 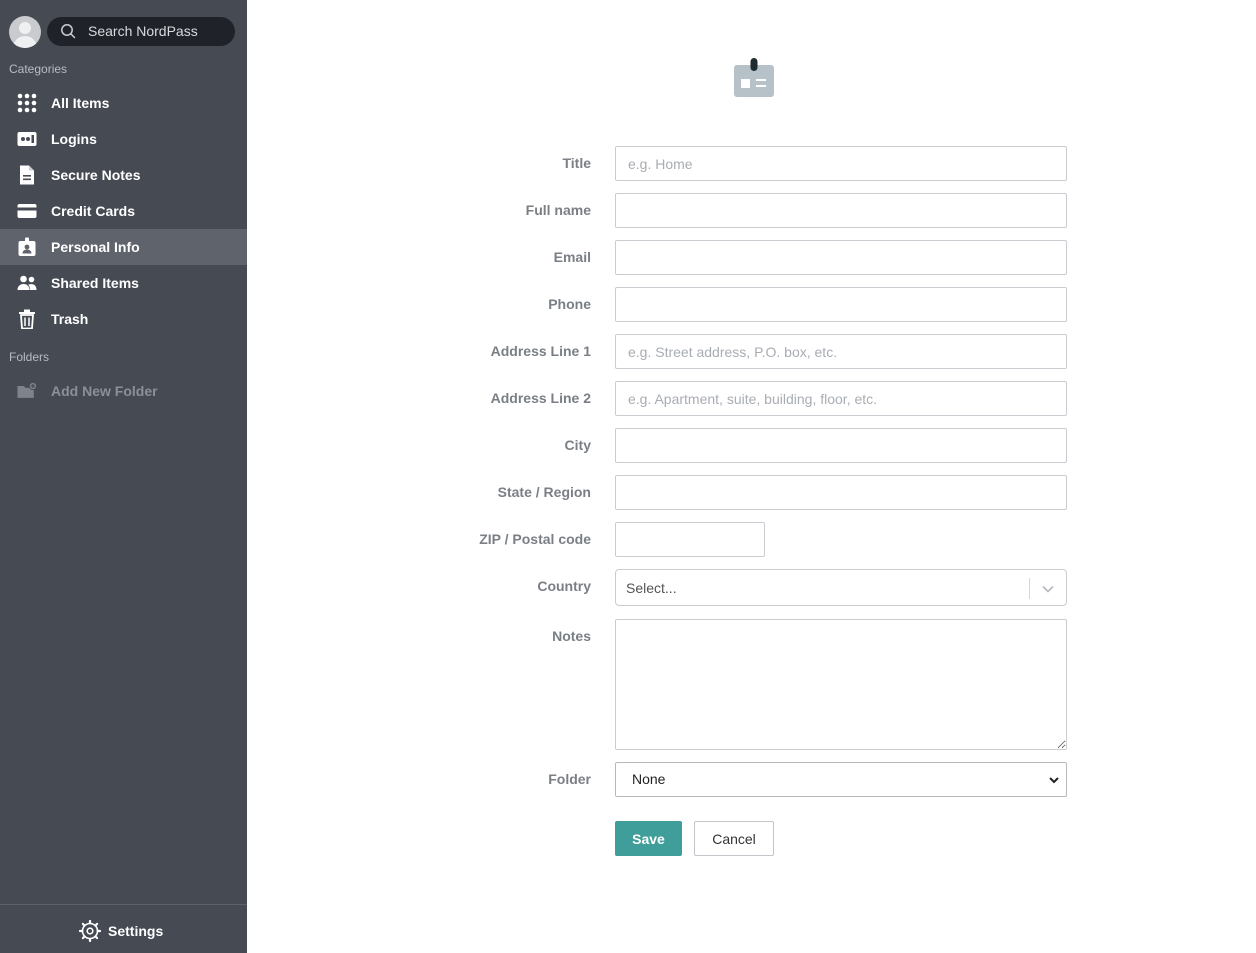 What do you see at coordinates (27, 175) in the screenshot?
I see `note-icon` at bounding box center [27, 175].